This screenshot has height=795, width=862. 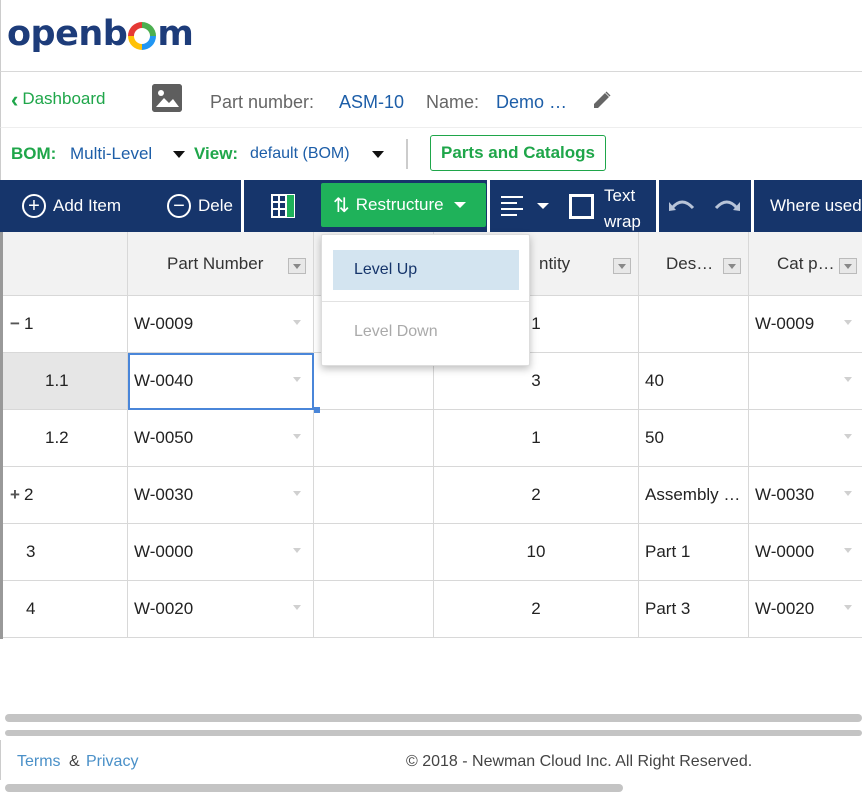 I want to click on undo-button, so click(x=682, y=206).